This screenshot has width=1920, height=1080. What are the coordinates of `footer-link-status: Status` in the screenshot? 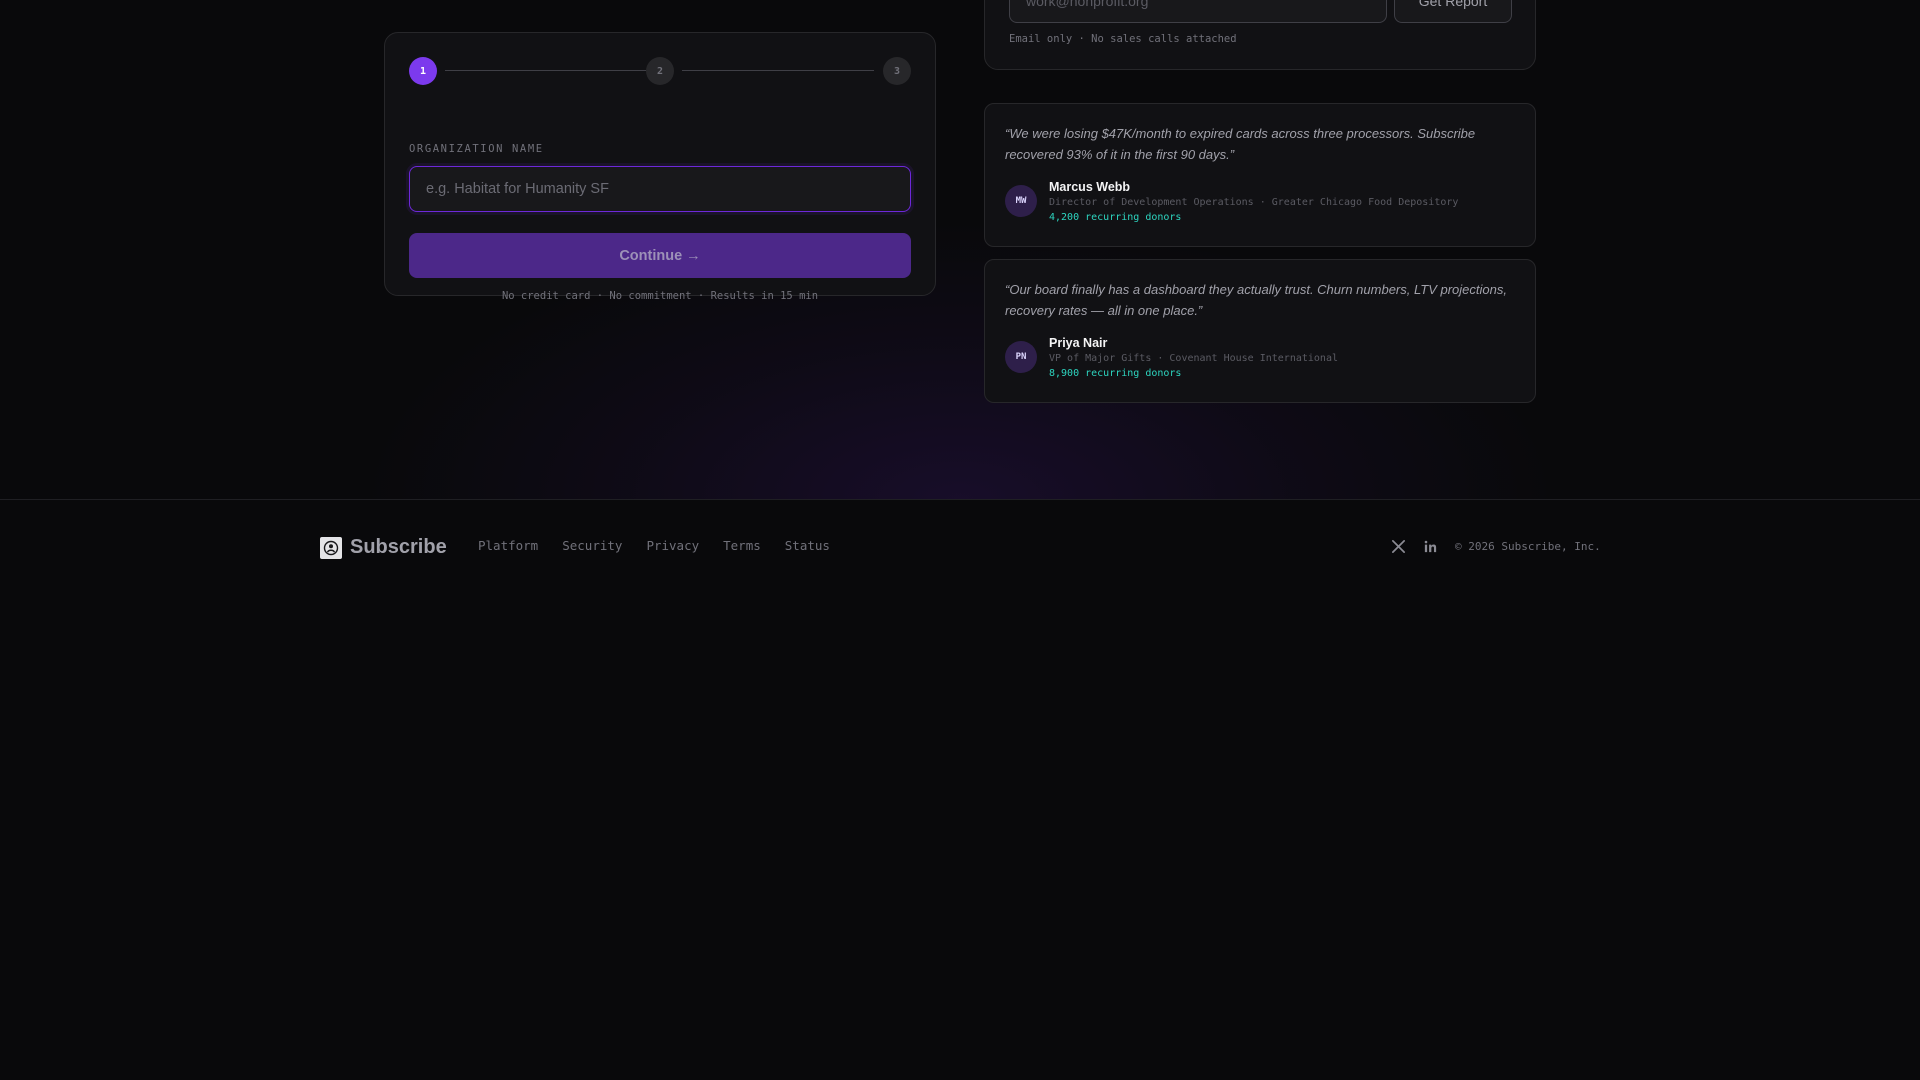 It's located at (807, 545).